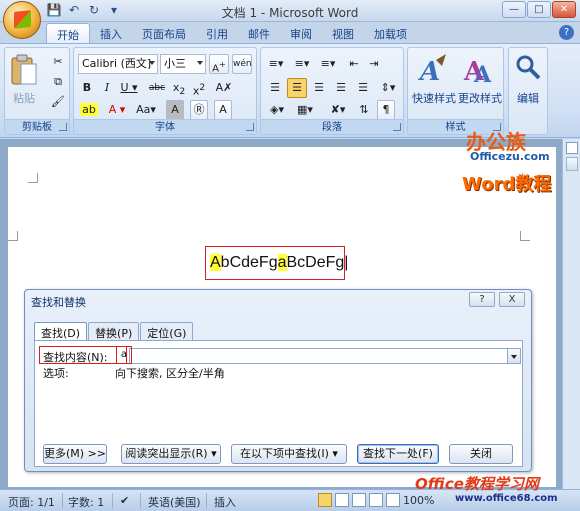 This screenshot has height=511, width=580. I want to click on quick-styles-icon: A, so click(433, 70).